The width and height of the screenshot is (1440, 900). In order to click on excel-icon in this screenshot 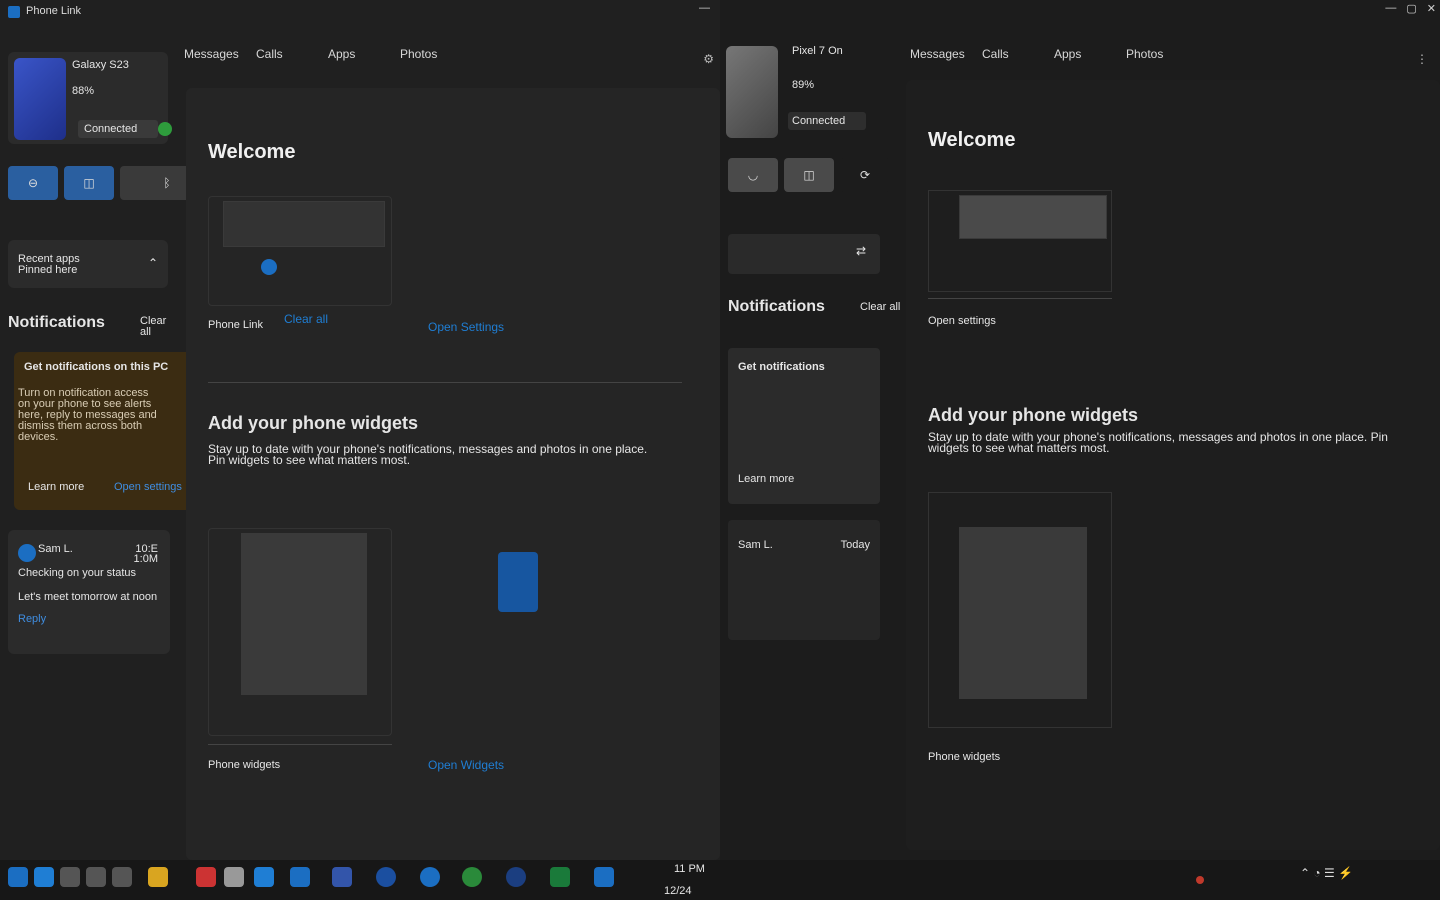, I will do `click(560, 877)`.